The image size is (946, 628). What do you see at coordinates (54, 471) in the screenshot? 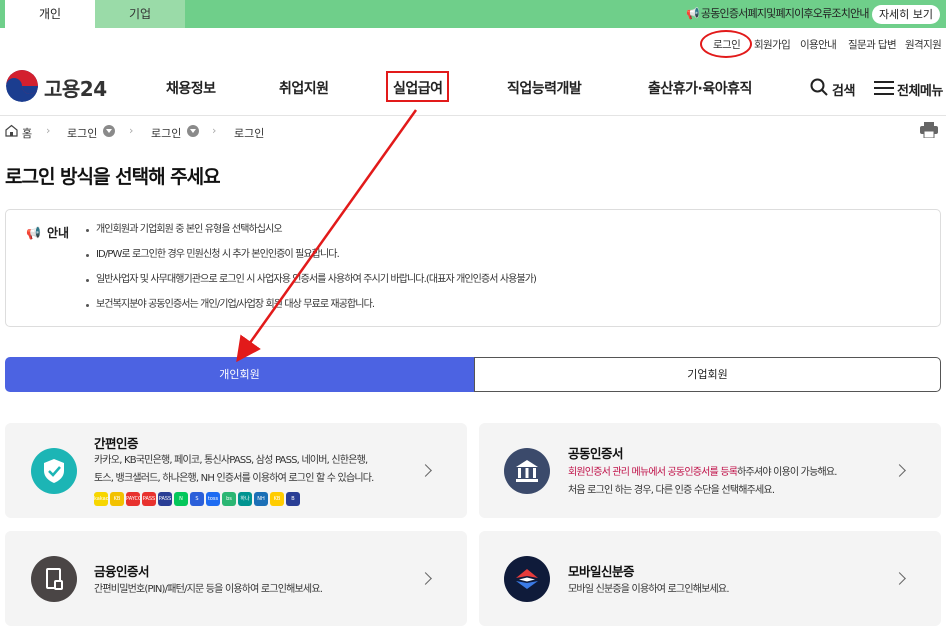
I see `shield-check-icon` at bounding box center [54, 471].